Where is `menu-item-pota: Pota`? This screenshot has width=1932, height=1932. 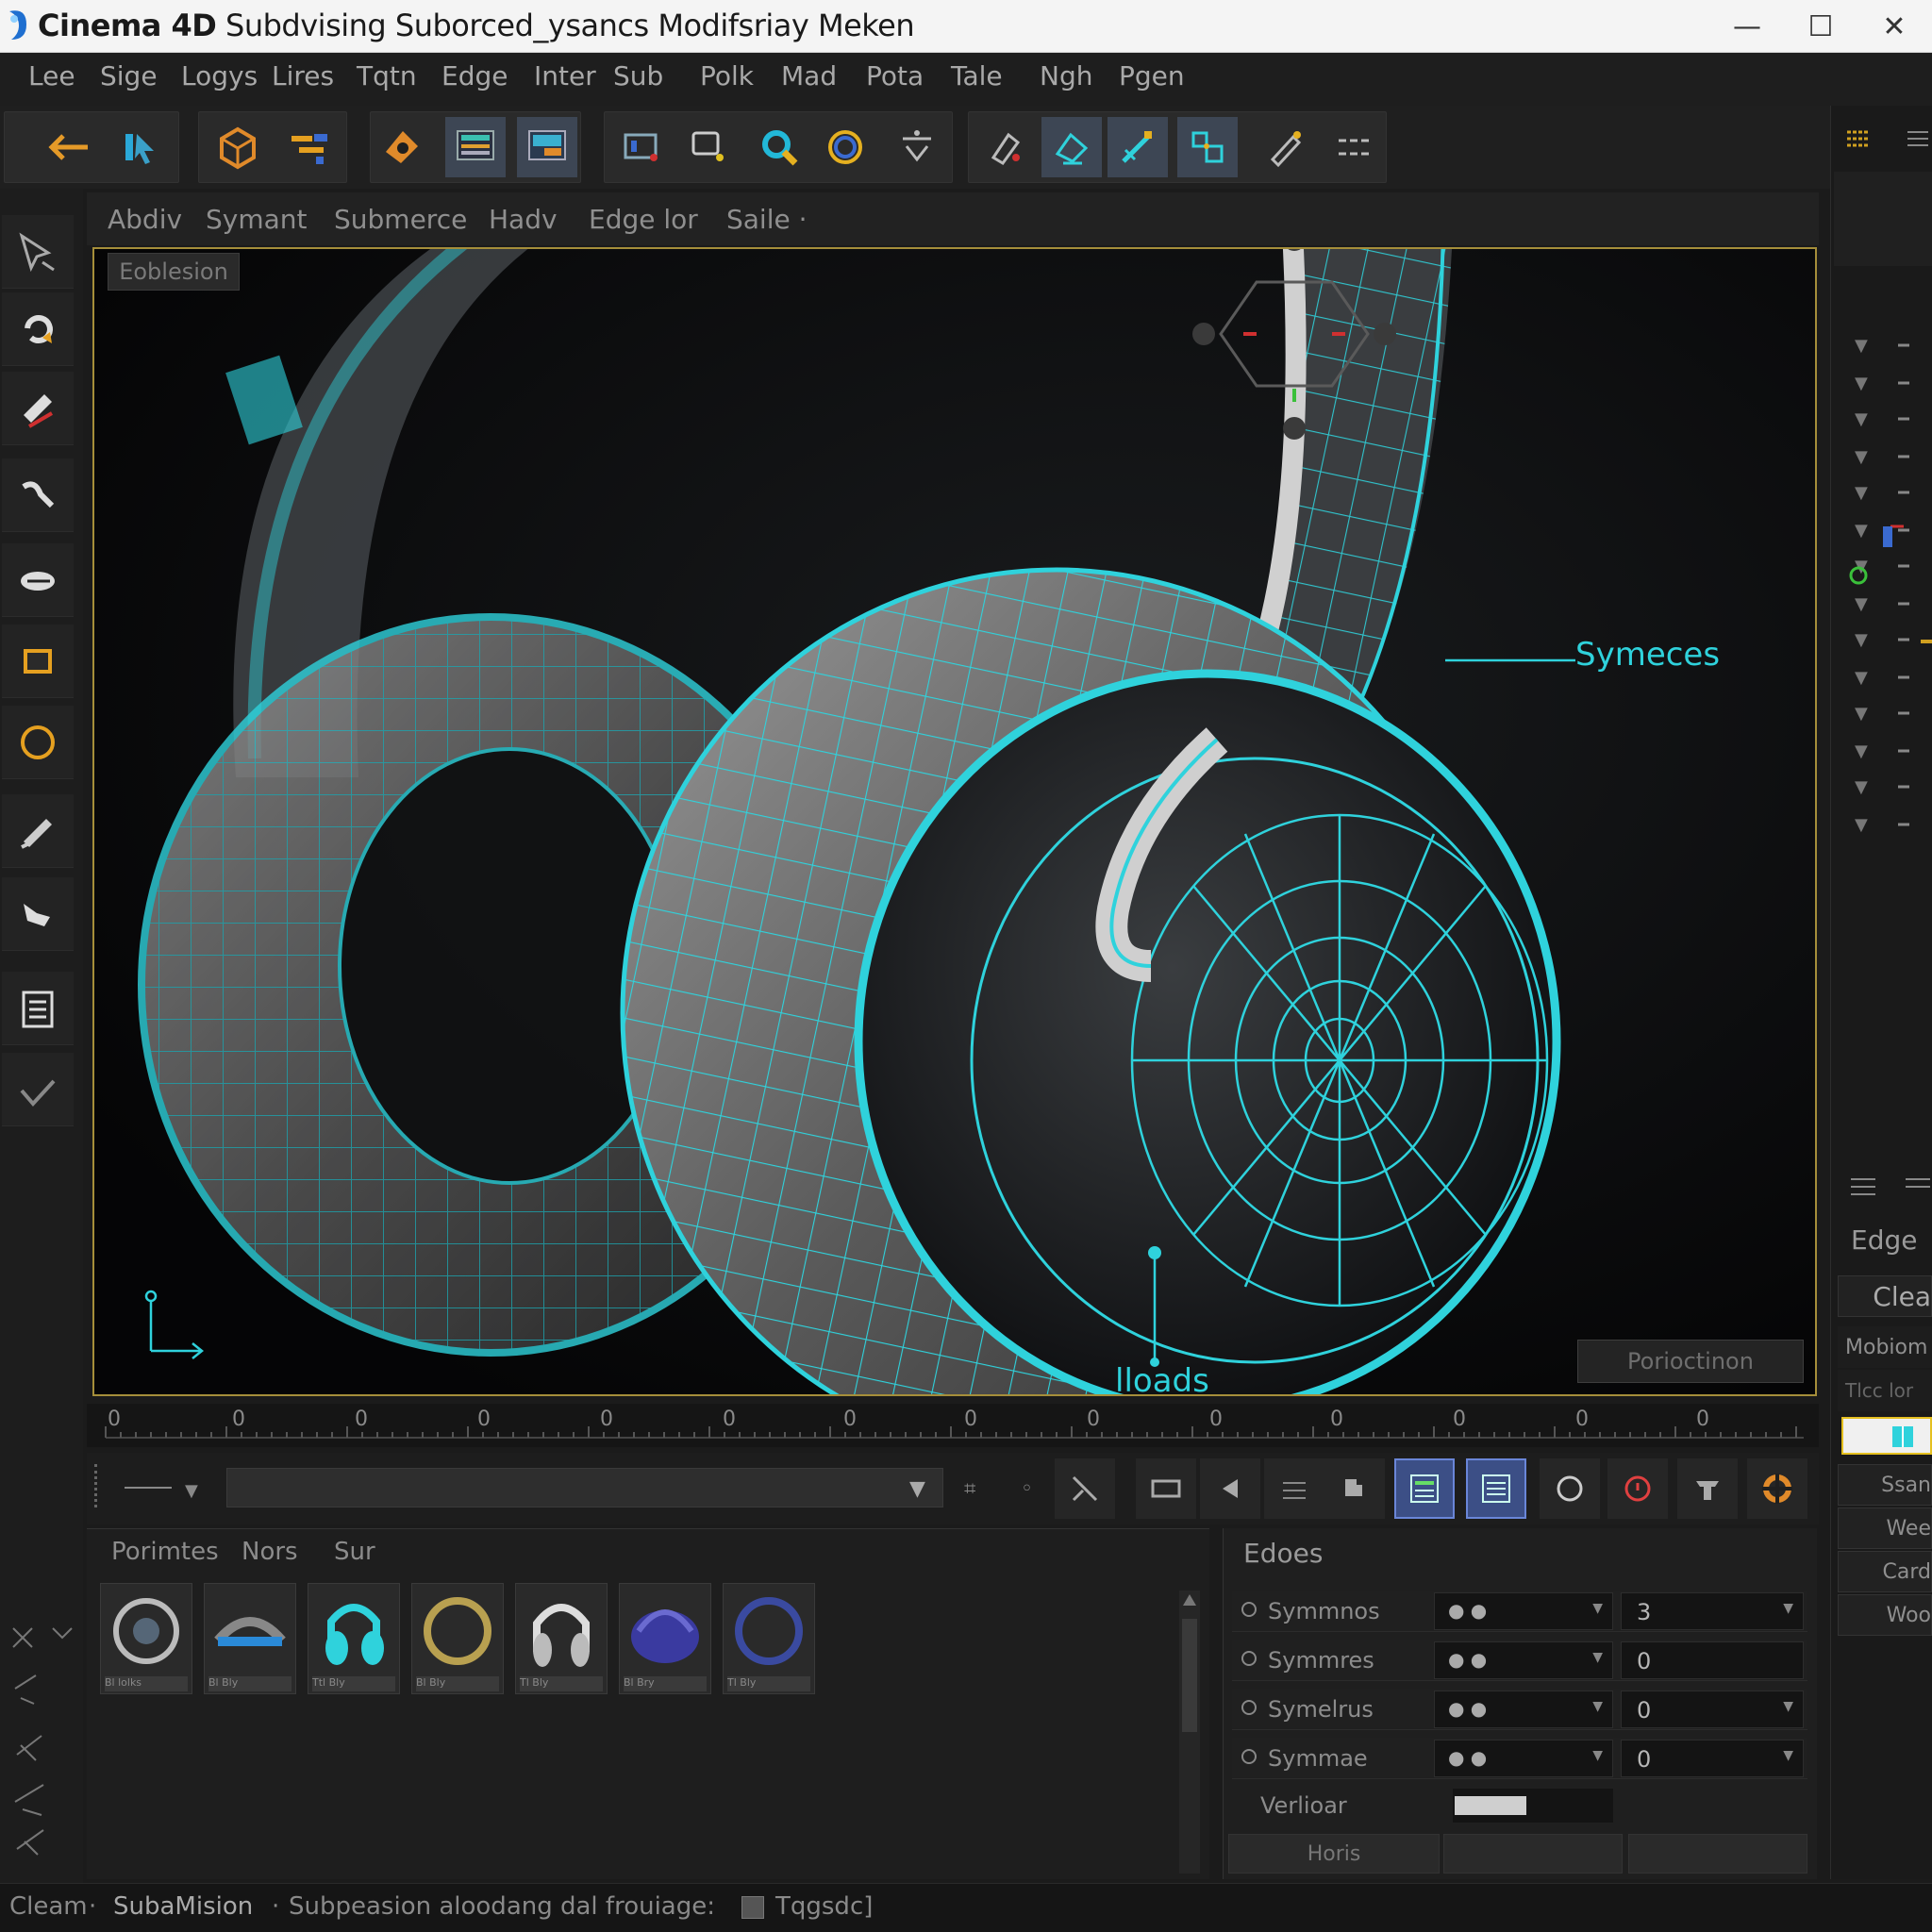
menu-item-pota: Pota is located at coordinates (895, 76).